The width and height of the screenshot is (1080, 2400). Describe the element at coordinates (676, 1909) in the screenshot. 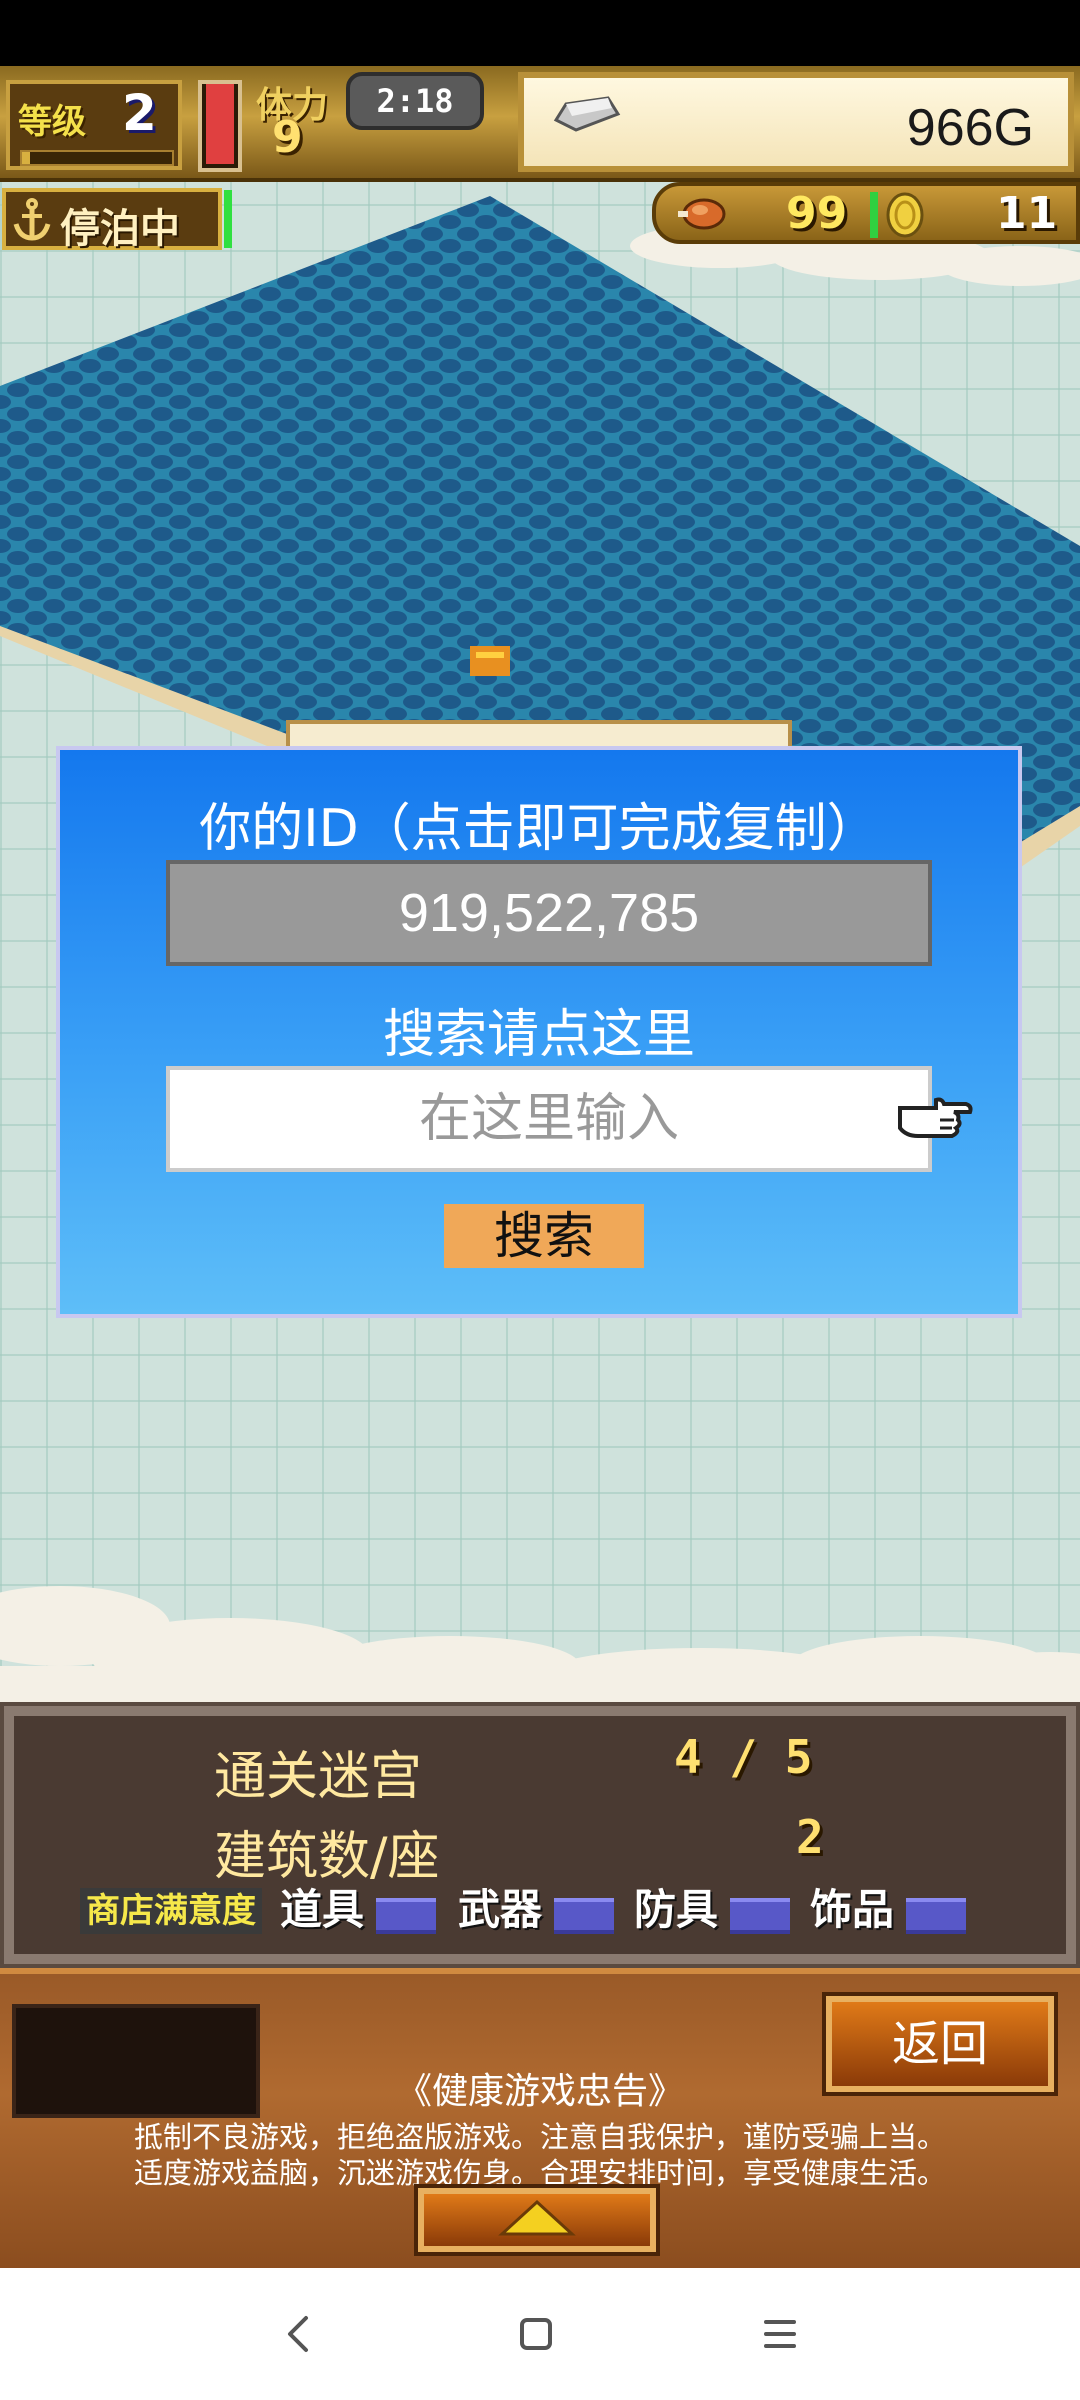

I see `category-armor-label: 防具` at that location.